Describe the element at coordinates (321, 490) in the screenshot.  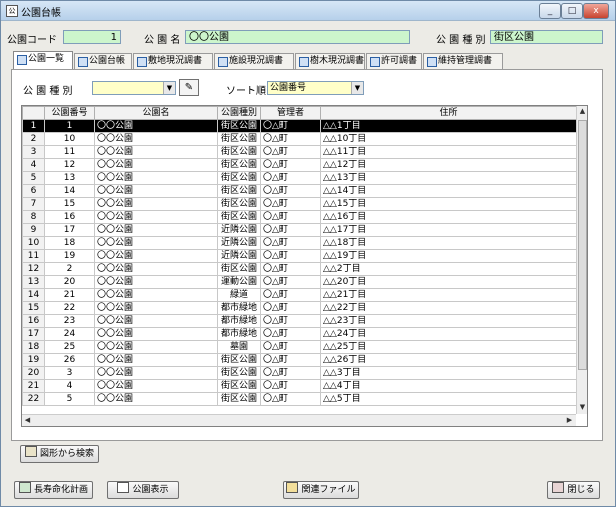
I see `related-files-button: 関連ファイル` at that location.